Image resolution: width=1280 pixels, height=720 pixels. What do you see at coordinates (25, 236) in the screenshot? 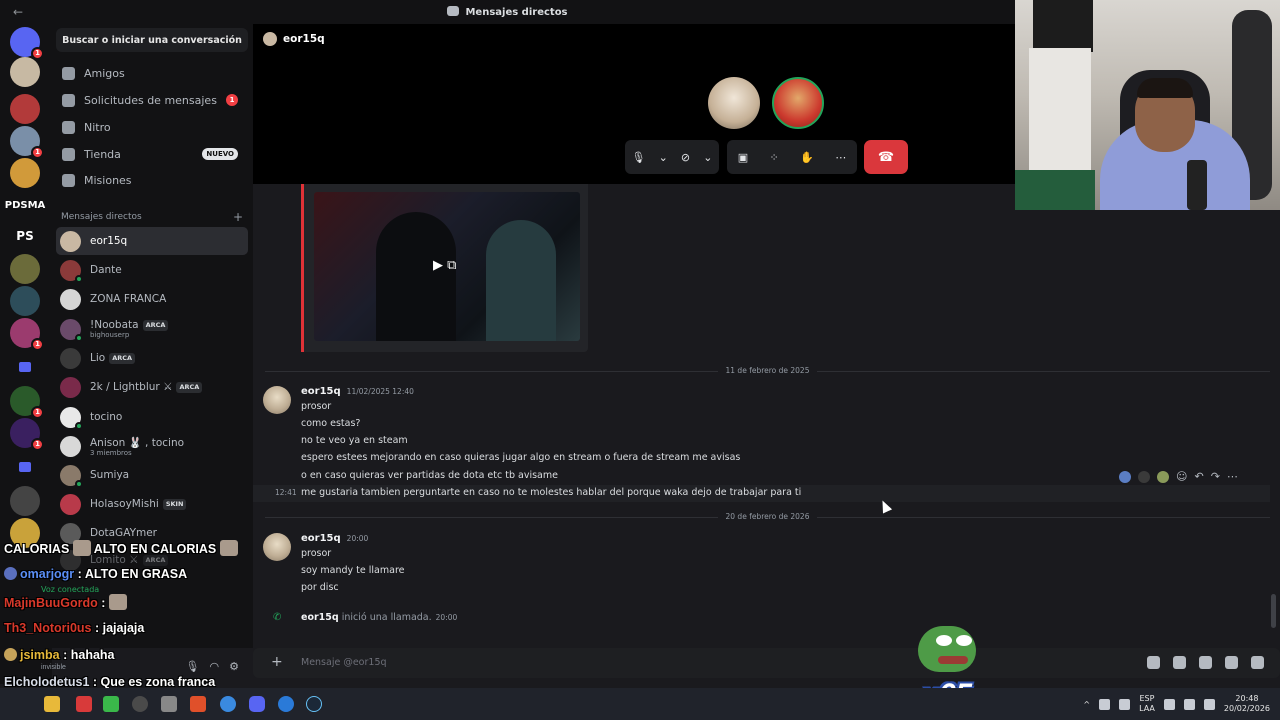
I see `server-ps: PS` at bounding box center [25, 236].